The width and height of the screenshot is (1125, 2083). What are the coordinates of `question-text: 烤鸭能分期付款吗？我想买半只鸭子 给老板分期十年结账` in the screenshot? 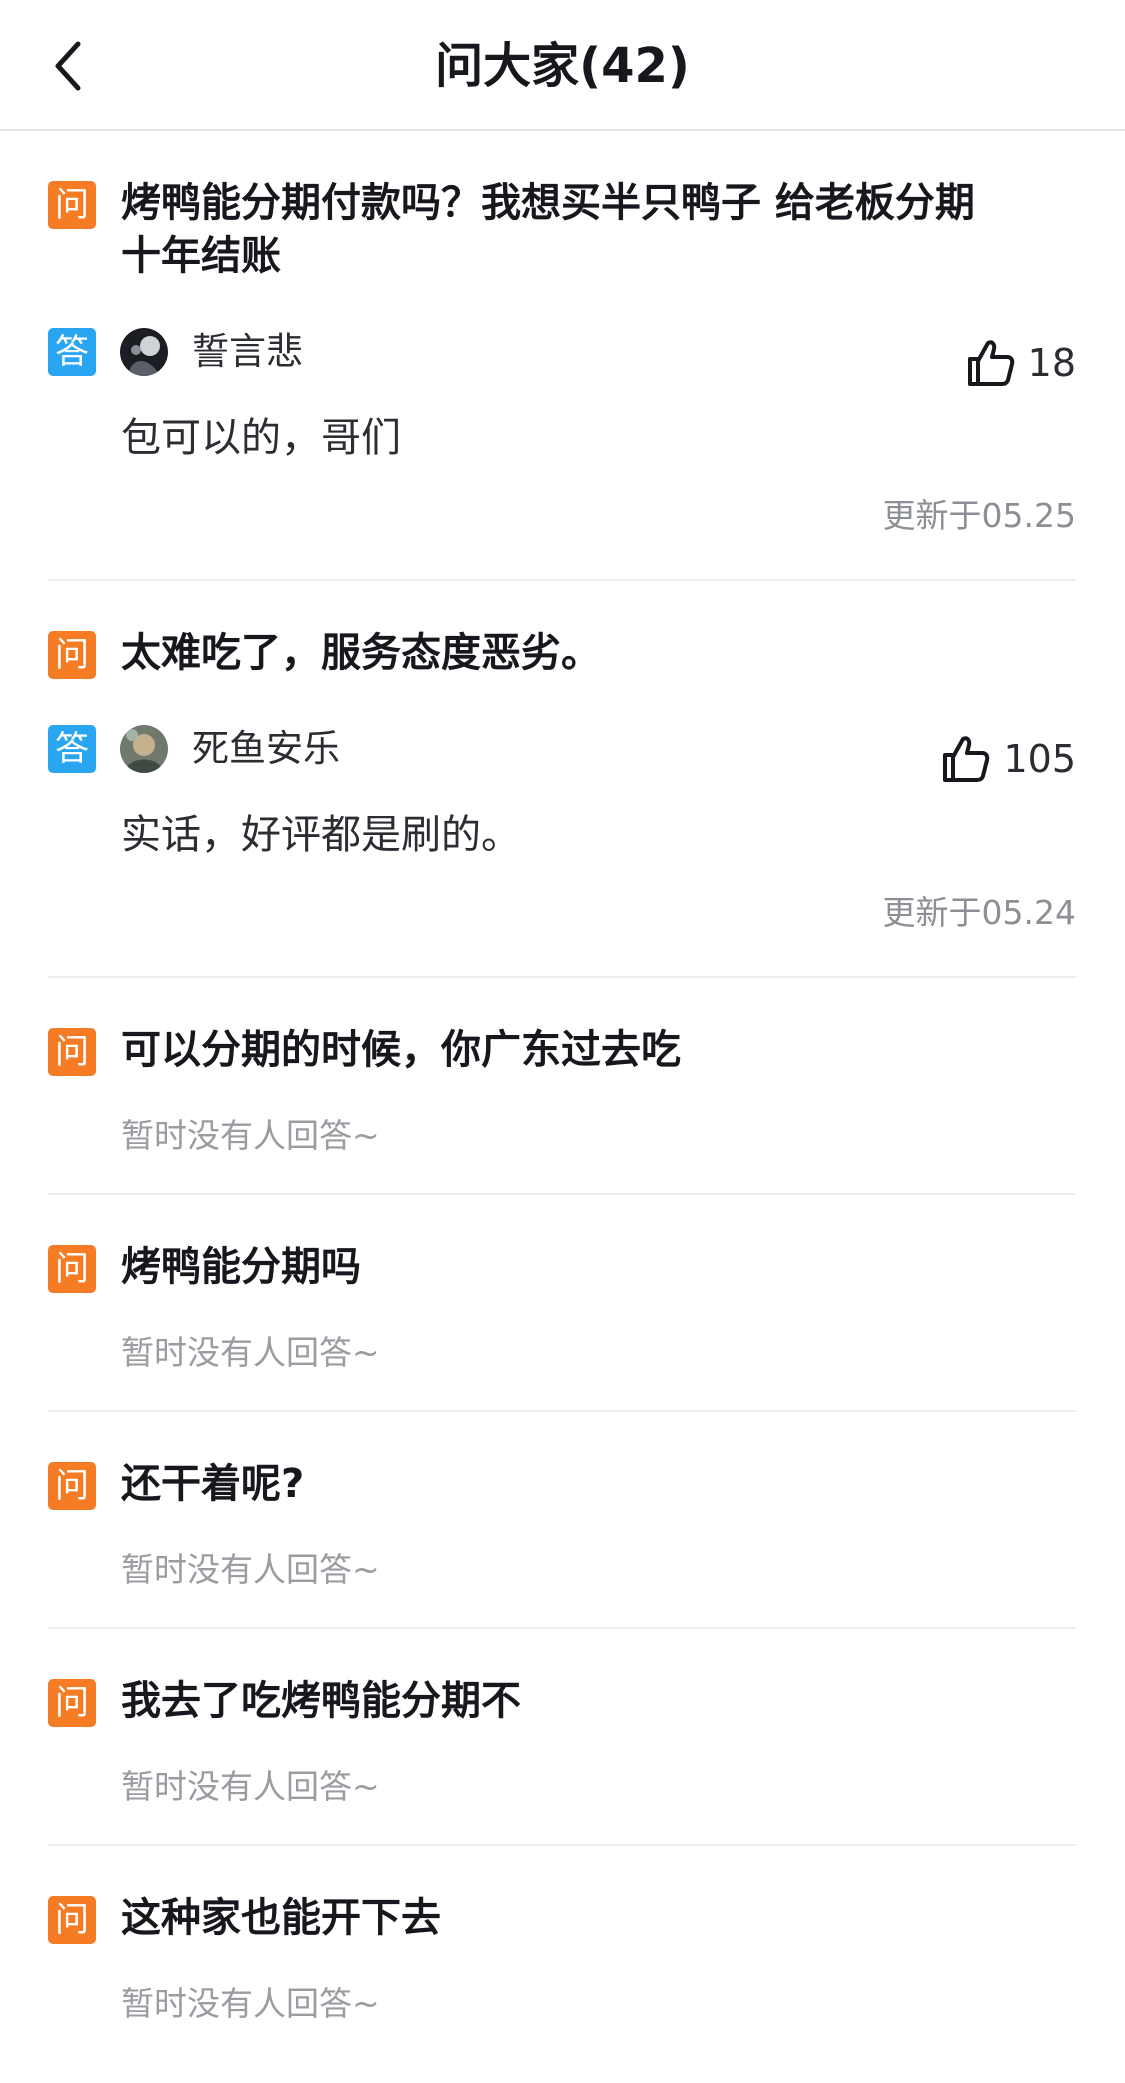 It's located at (558, 230).